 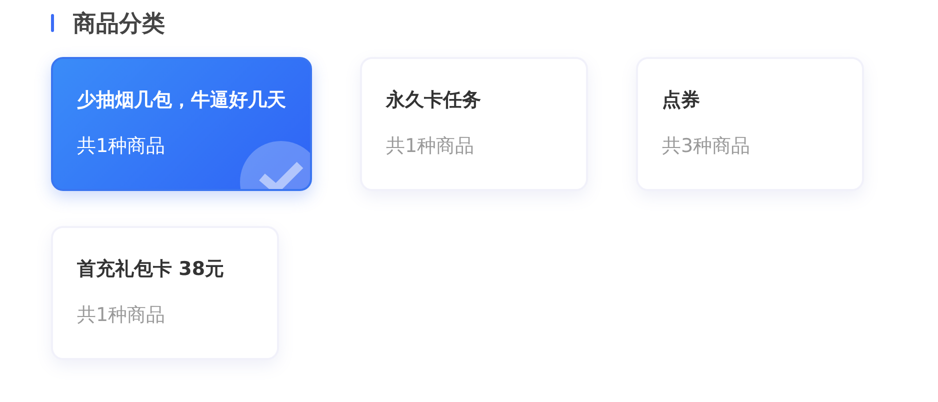 What do you see at coordinates (52, 23) in the screenshot?
I see `accent-bar` at bounding box center [52, 23].